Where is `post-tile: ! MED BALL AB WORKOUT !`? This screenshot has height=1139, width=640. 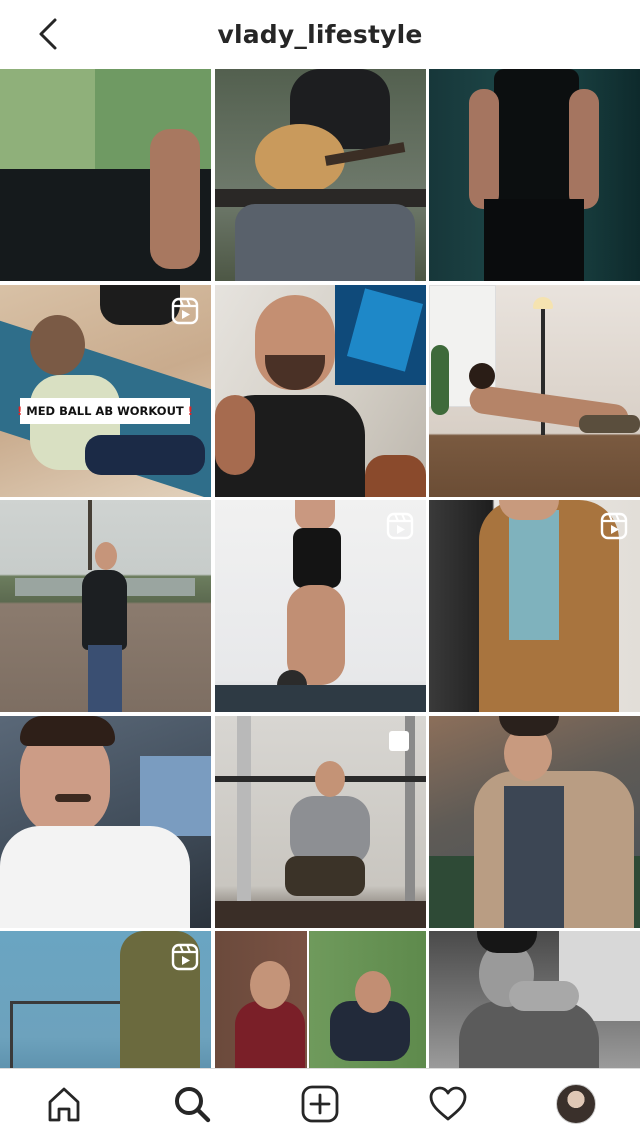 post-tile: ! MED BALL AB WORKOUT ! is located at coordinates (105, 390).